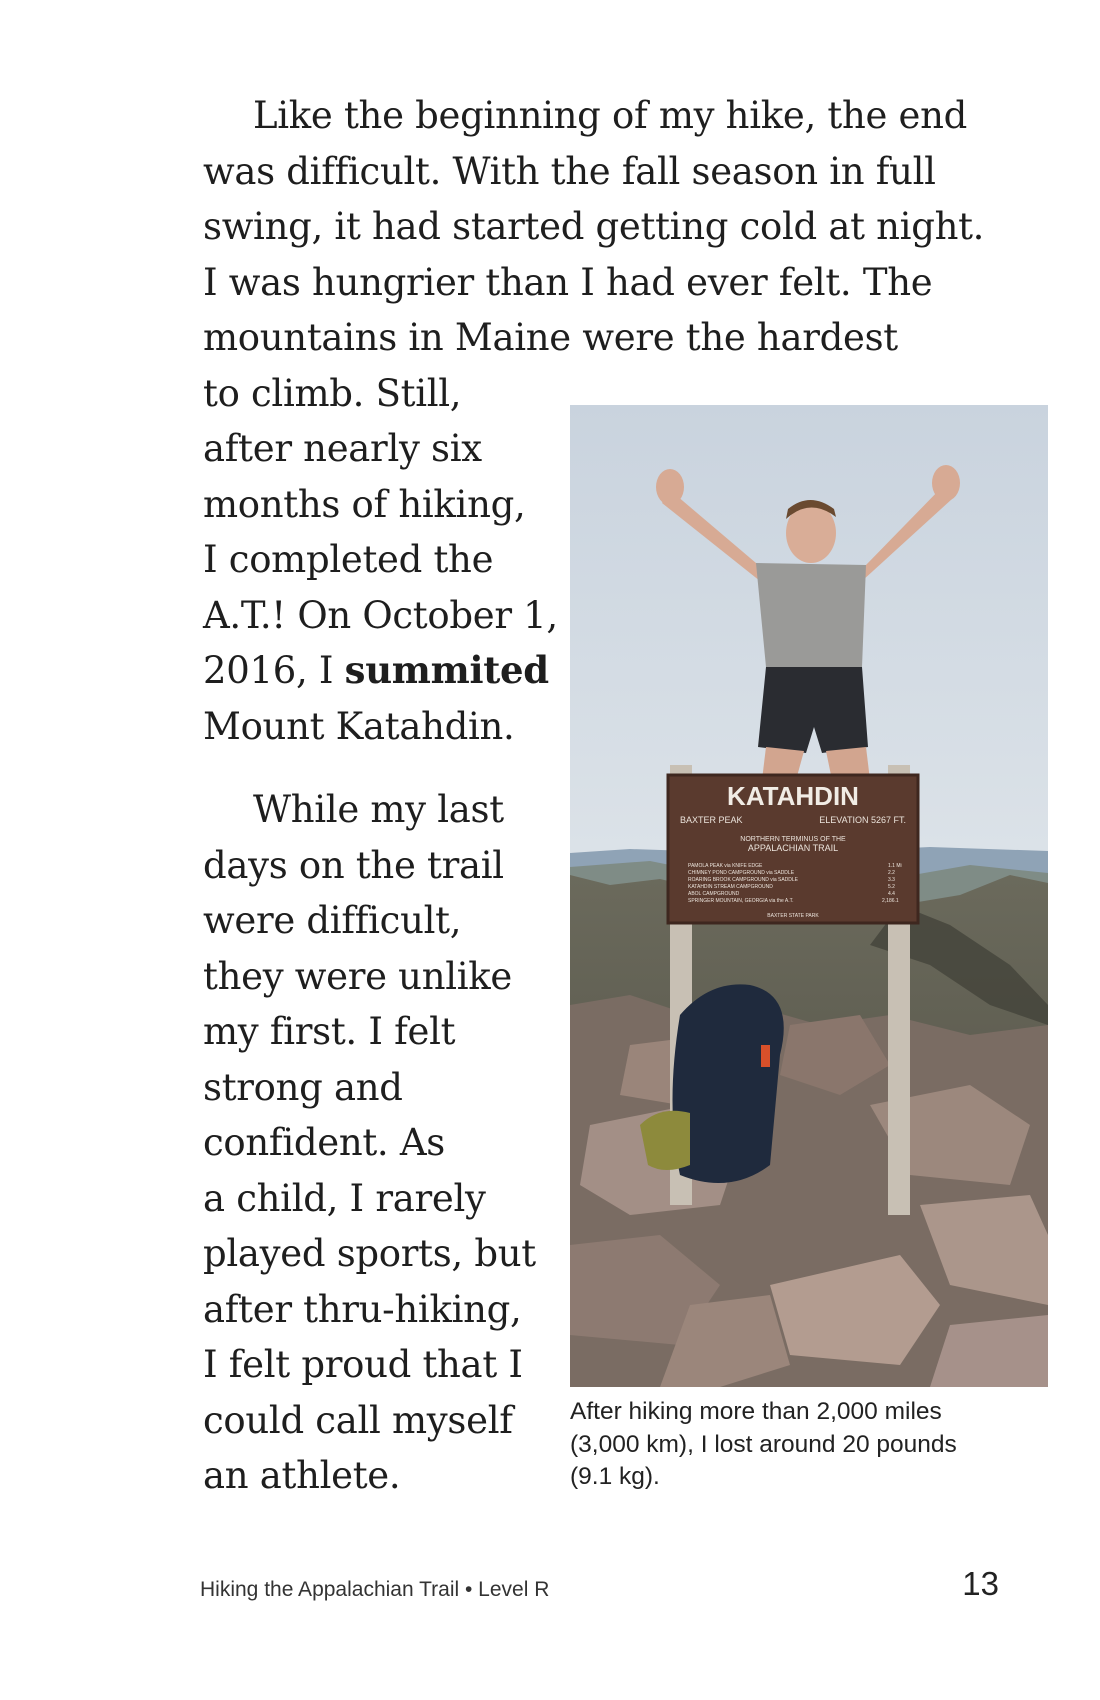  Describe the element at coordinates (862, 820) in the screenshot. I see `sign-subtitle-right: ELEVATION 5267 FT.` at that location.